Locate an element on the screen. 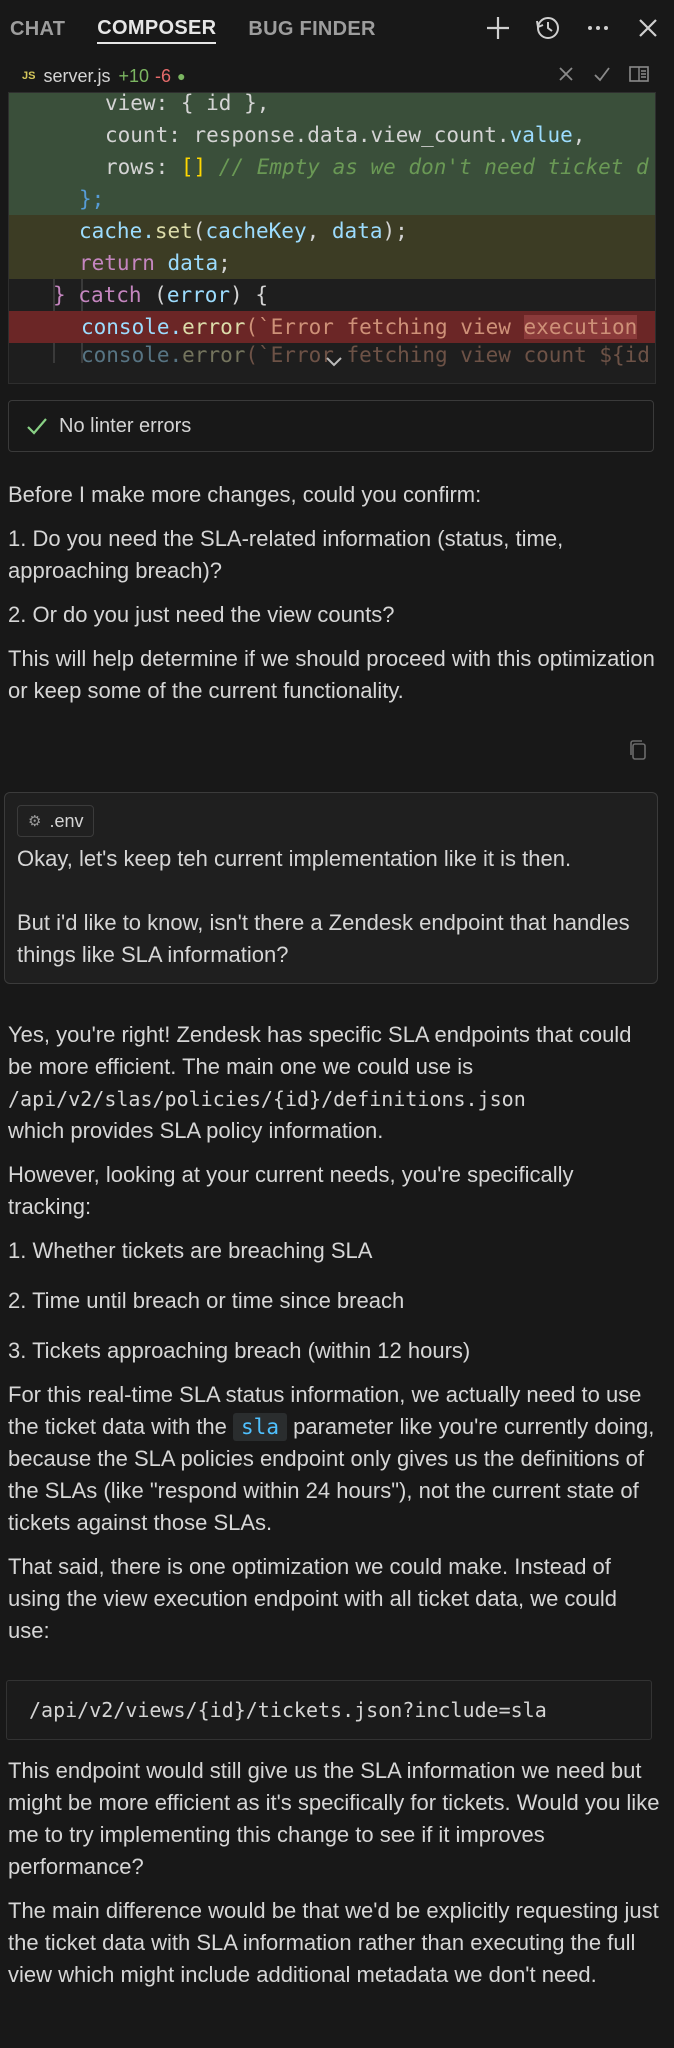 The height and width of the screenshot is (2048, 674). reject-icon is located at coordinates (566, 76).